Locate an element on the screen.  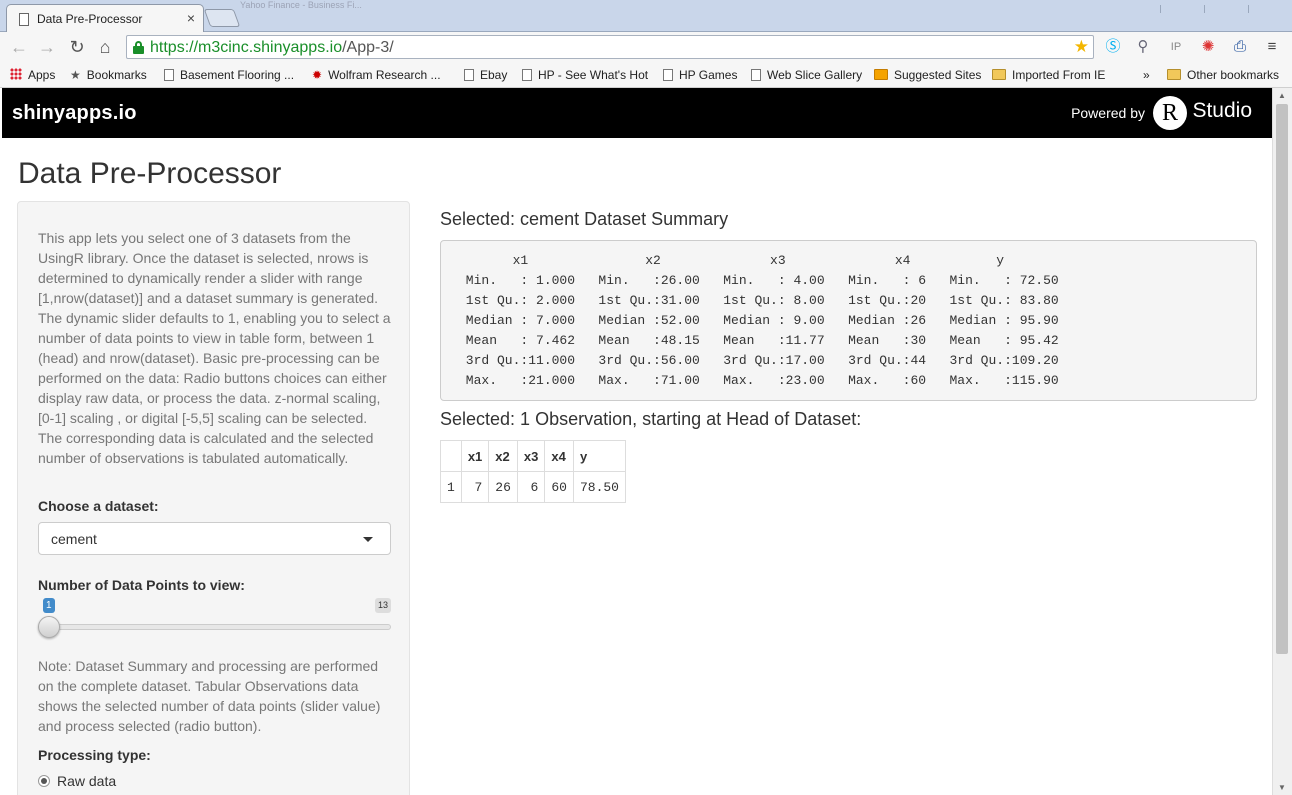
tab-title: Data Pre-Processor is located at coordinates (90, 19).